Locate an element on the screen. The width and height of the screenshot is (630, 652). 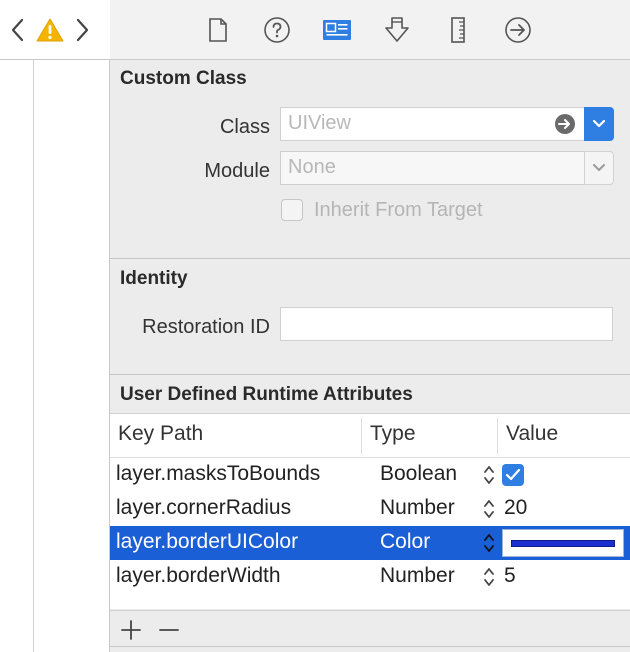
add-attribute-button is located at coordinates (131, 630).